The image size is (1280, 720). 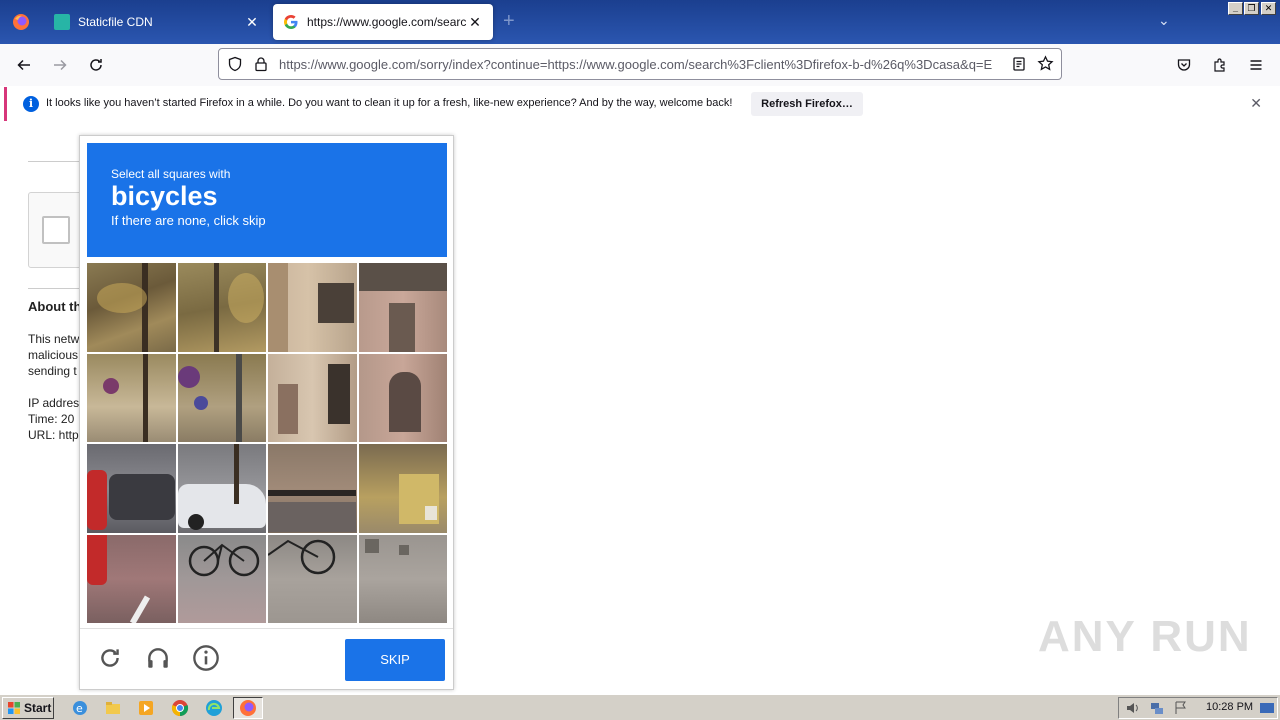 I want to click on tab-google-search: https://www.google.com/search?c ✕, so click(x=383, y=22).